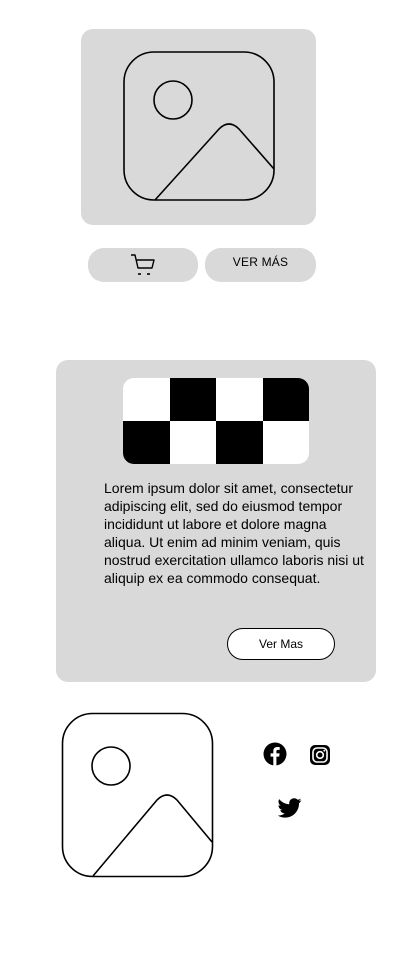 This screenshot has width=411, height=968. What do you see at coordinates (290, 808) in the screenshot?
I see `twitter-icon` at bounding box center [290, 808].